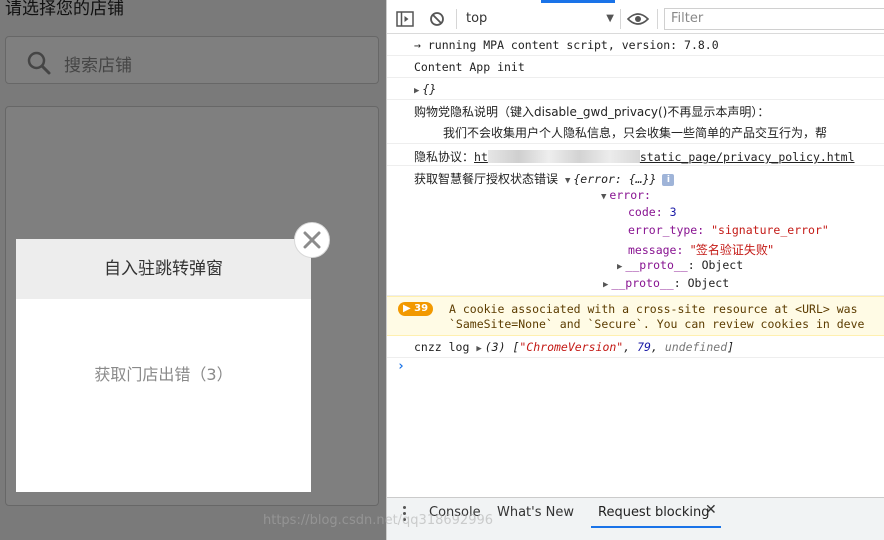  I want to click on context-select: top ▼, so click(540, 19).